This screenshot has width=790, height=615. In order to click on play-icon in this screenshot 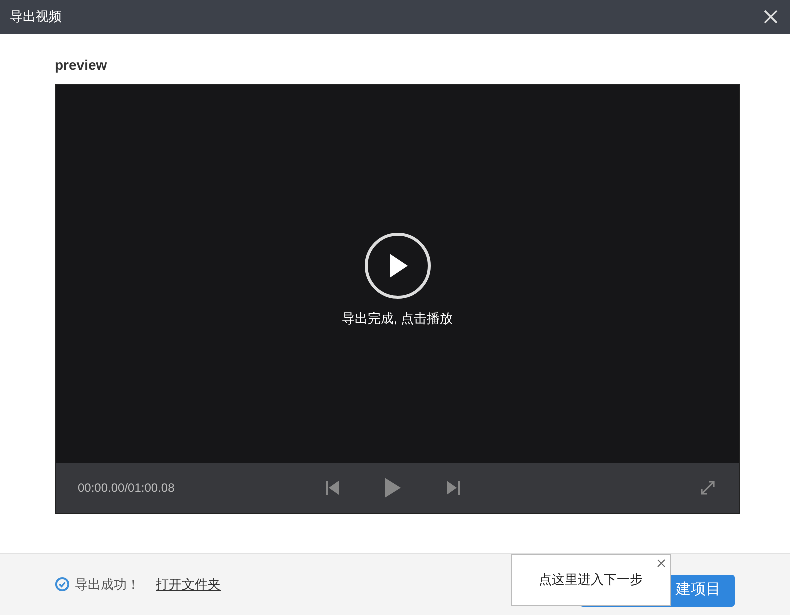, I will do `click(393, 488)`.